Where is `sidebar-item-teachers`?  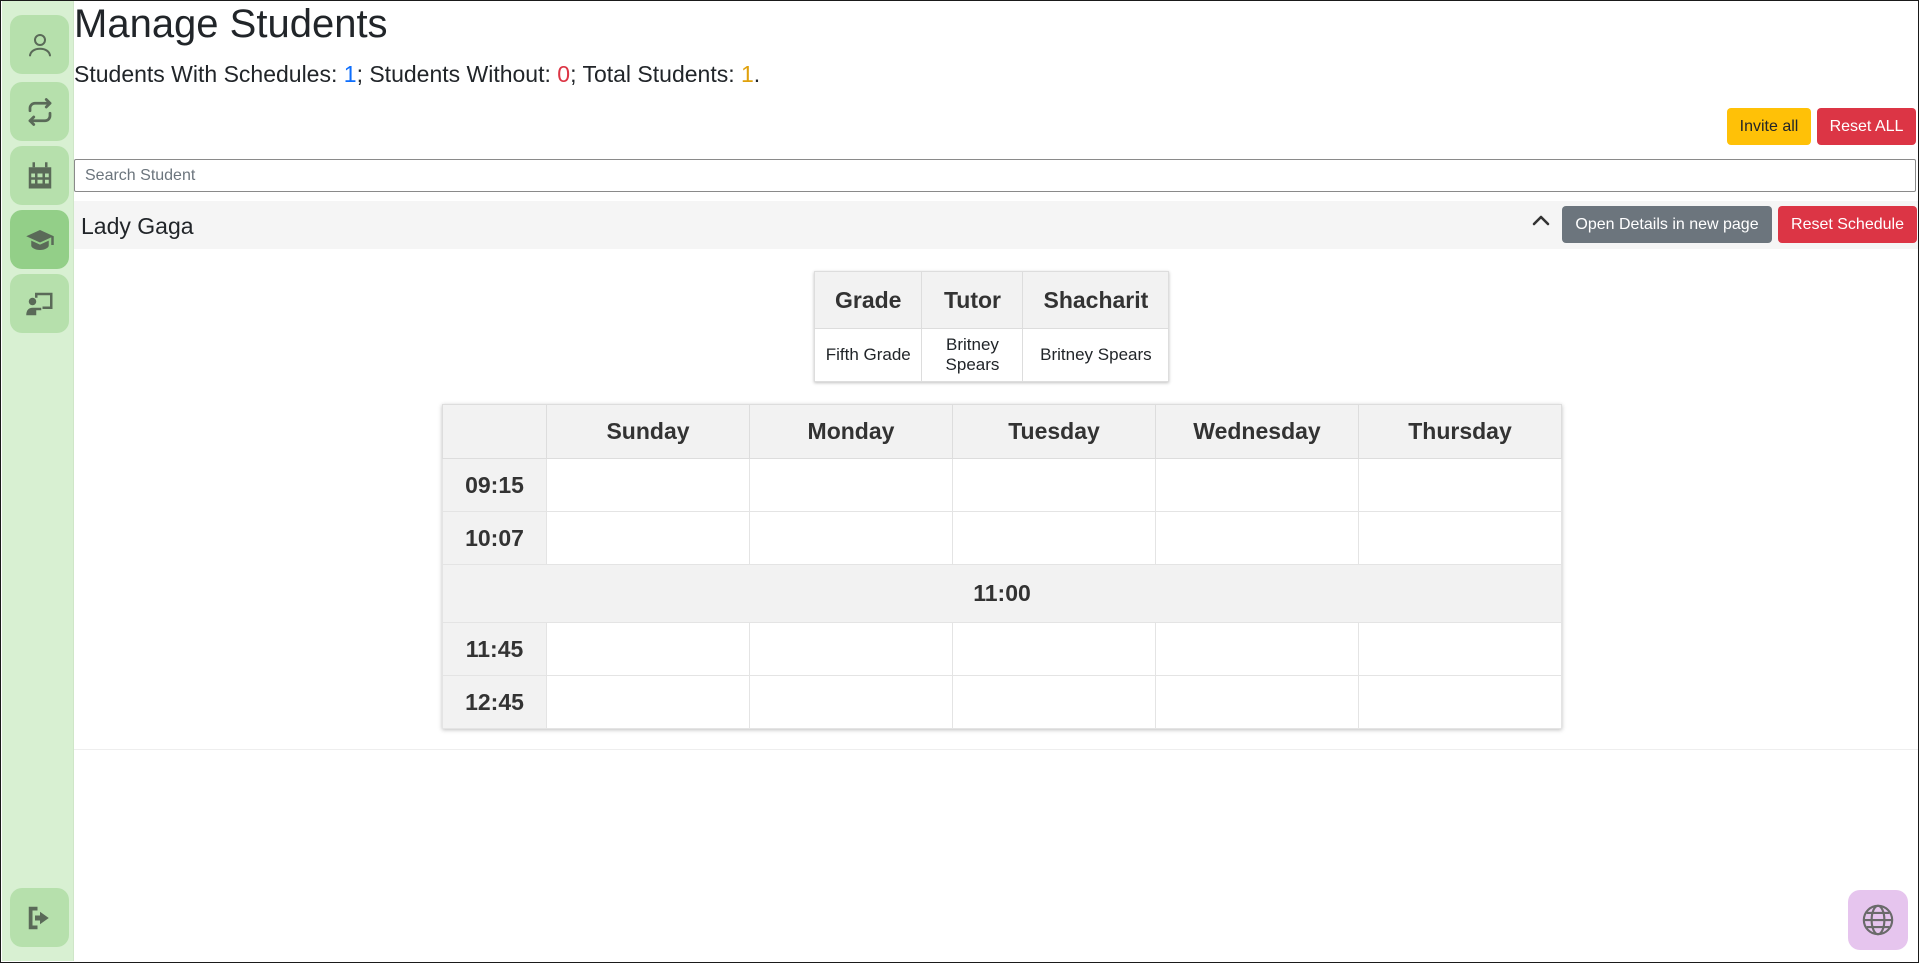 sidebar-item-teachers is located at coordinates (39, 303).